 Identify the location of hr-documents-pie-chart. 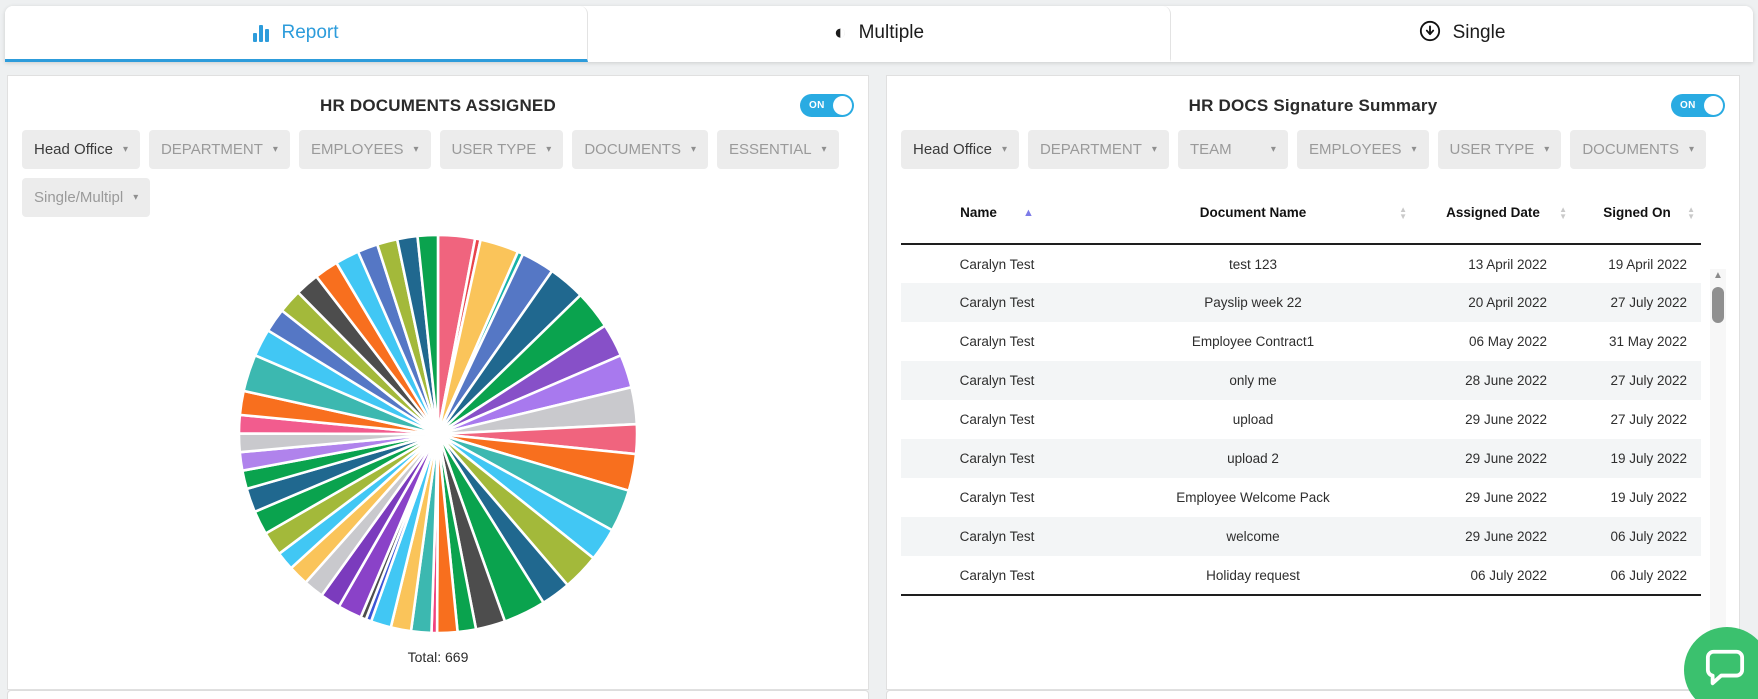
(438, 434).